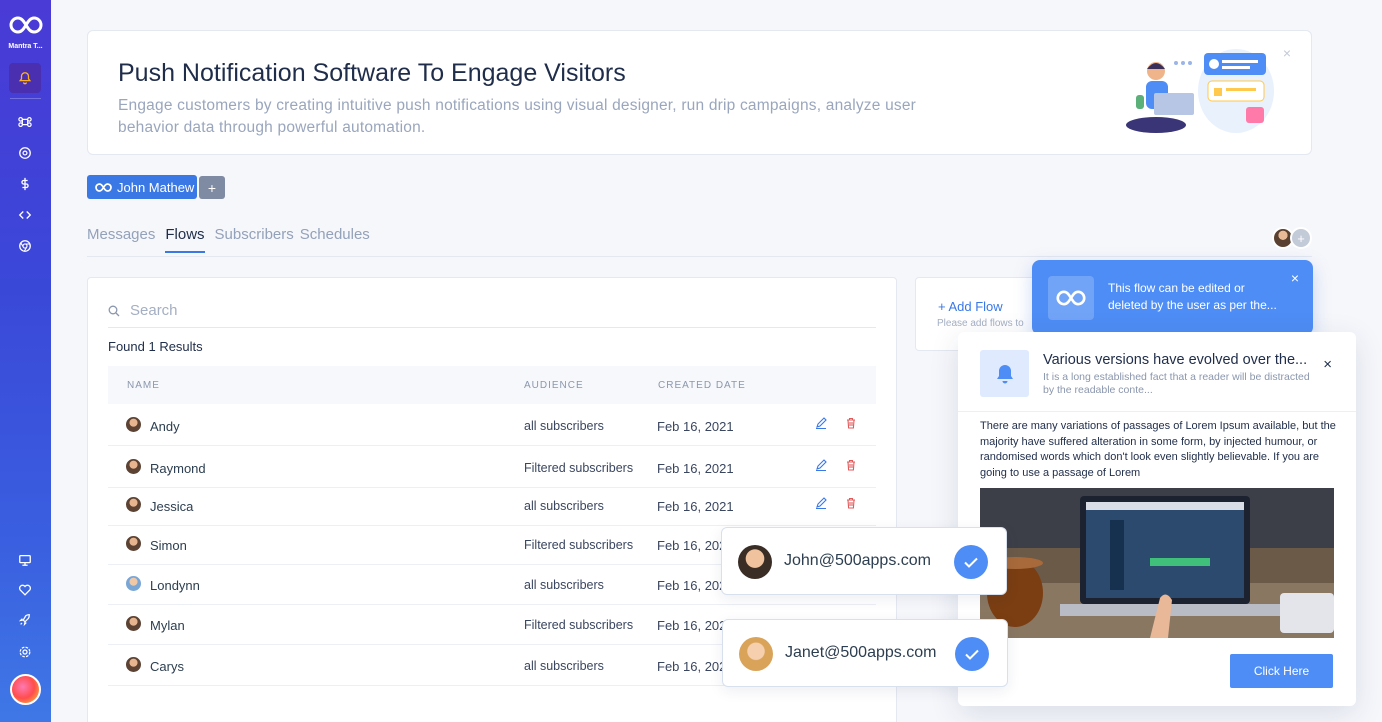  I want to click on person-laptop-illustration, so click(1200, 91).